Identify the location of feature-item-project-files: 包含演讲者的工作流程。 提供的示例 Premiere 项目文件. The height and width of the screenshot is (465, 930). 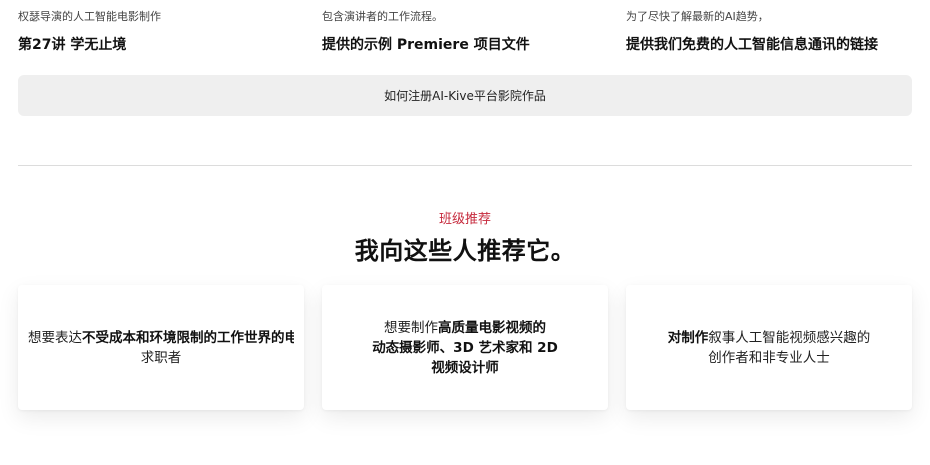
(467, 27).